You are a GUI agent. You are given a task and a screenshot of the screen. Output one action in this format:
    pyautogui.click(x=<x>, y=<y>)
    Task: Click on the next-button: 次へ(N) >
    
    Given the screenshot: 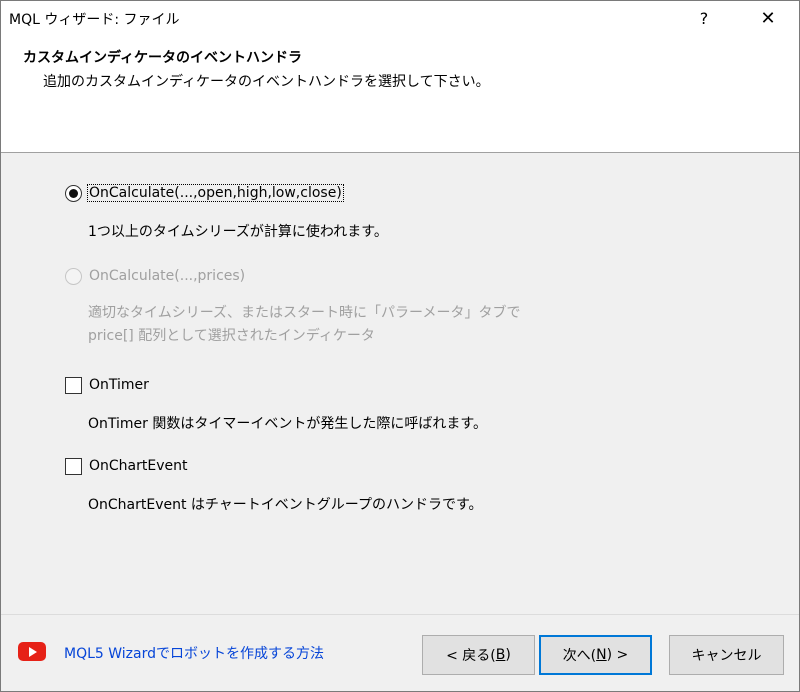 What is the action you would take?
    pyautogui.click(x=595, y=655)
    